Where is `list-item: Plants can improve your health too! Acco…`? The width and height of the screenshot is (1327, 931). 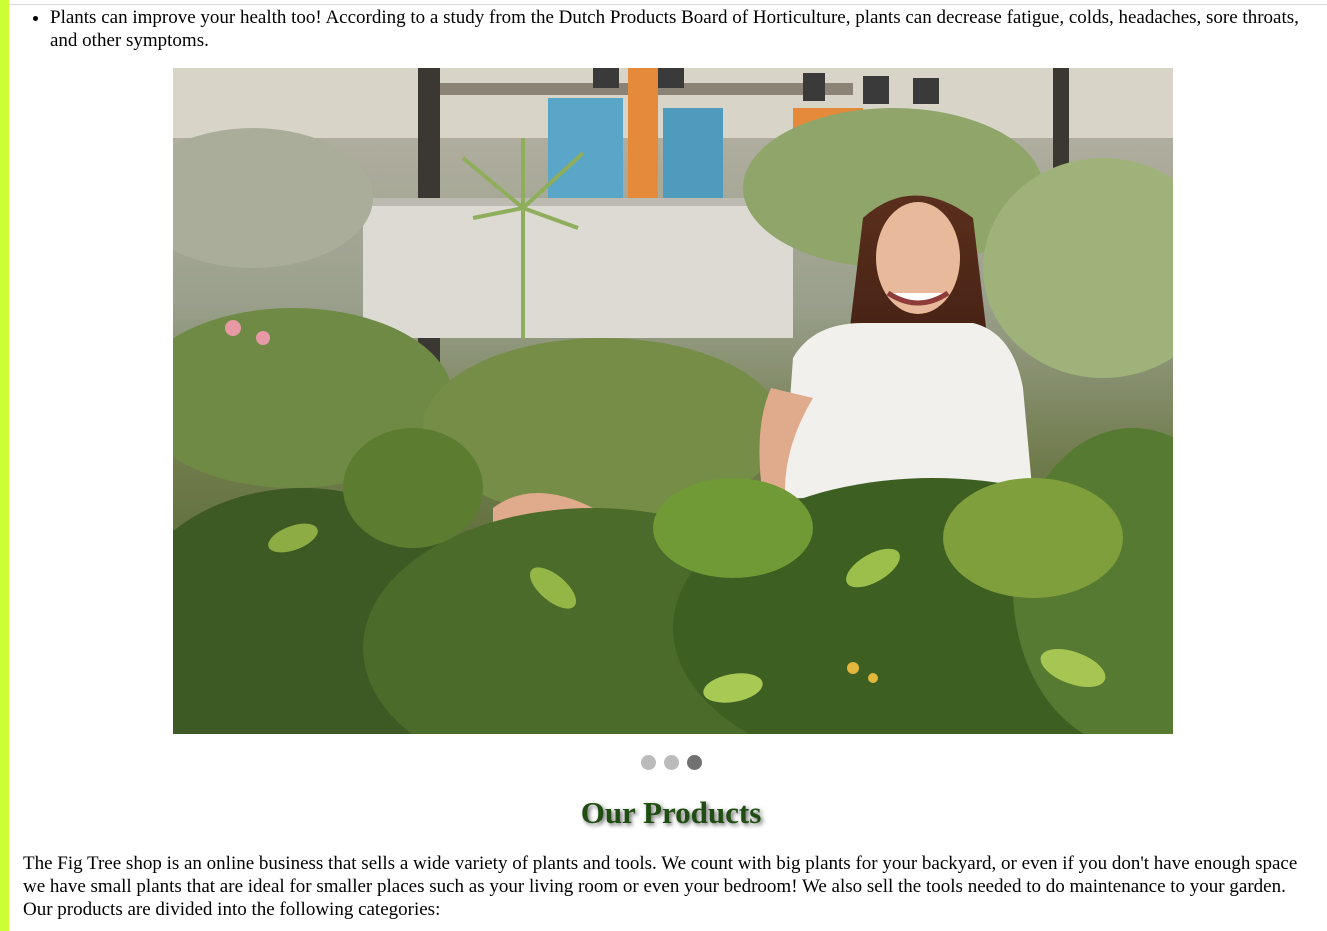 list-item: Plants can improve your health too! Acco… is located at coordinates (684, 29).